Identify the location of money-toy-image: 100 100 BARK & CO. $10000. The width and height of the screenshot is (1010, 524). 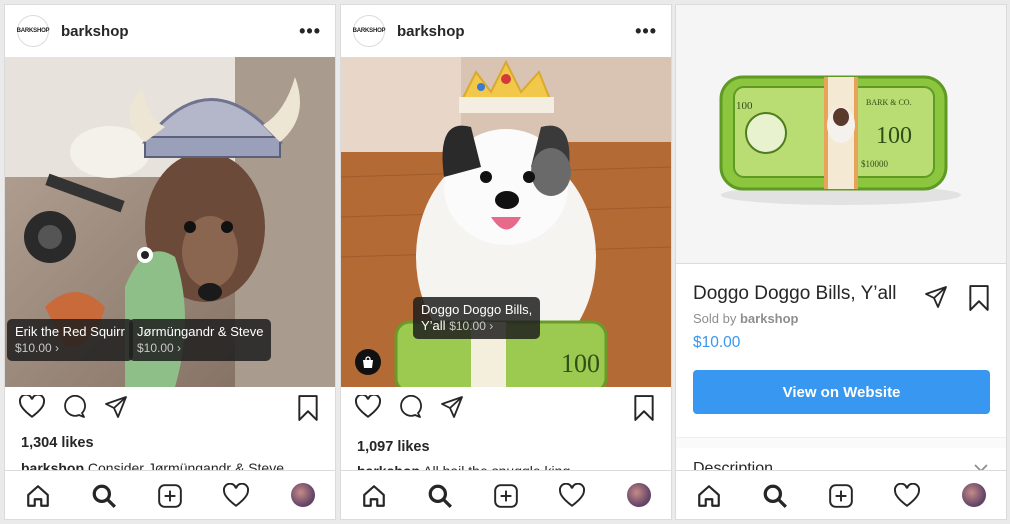
(840, 140).